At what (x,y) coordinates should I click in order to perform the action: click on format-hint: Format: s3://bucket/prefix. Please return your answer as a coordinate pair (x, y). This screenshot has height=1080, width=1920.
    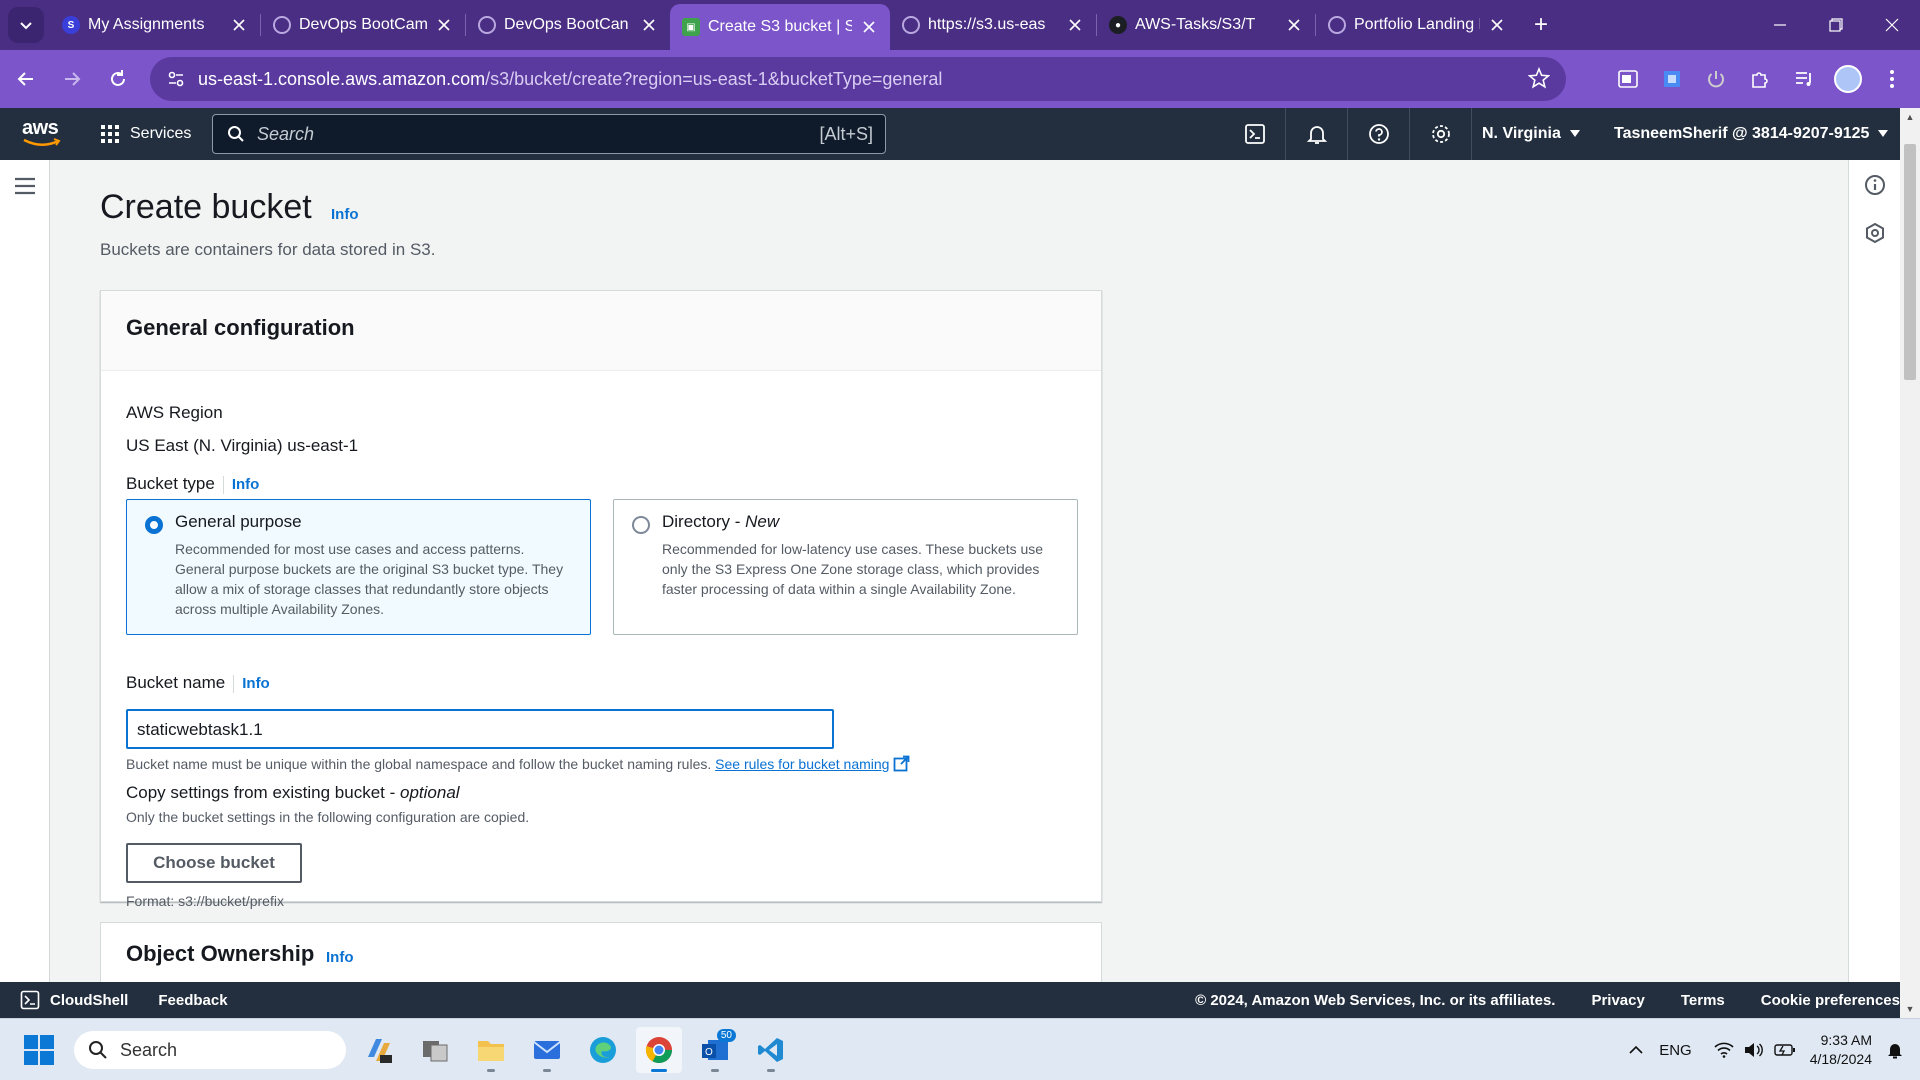
    Looking at the image, I should click on (205, 901).